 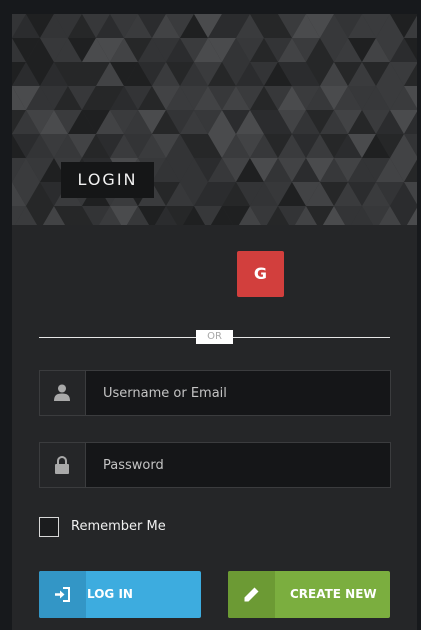 What do you see at coordinates (311, 337) in the screenshot?
I see `divider-line-right` at bounding box center [311, 337].